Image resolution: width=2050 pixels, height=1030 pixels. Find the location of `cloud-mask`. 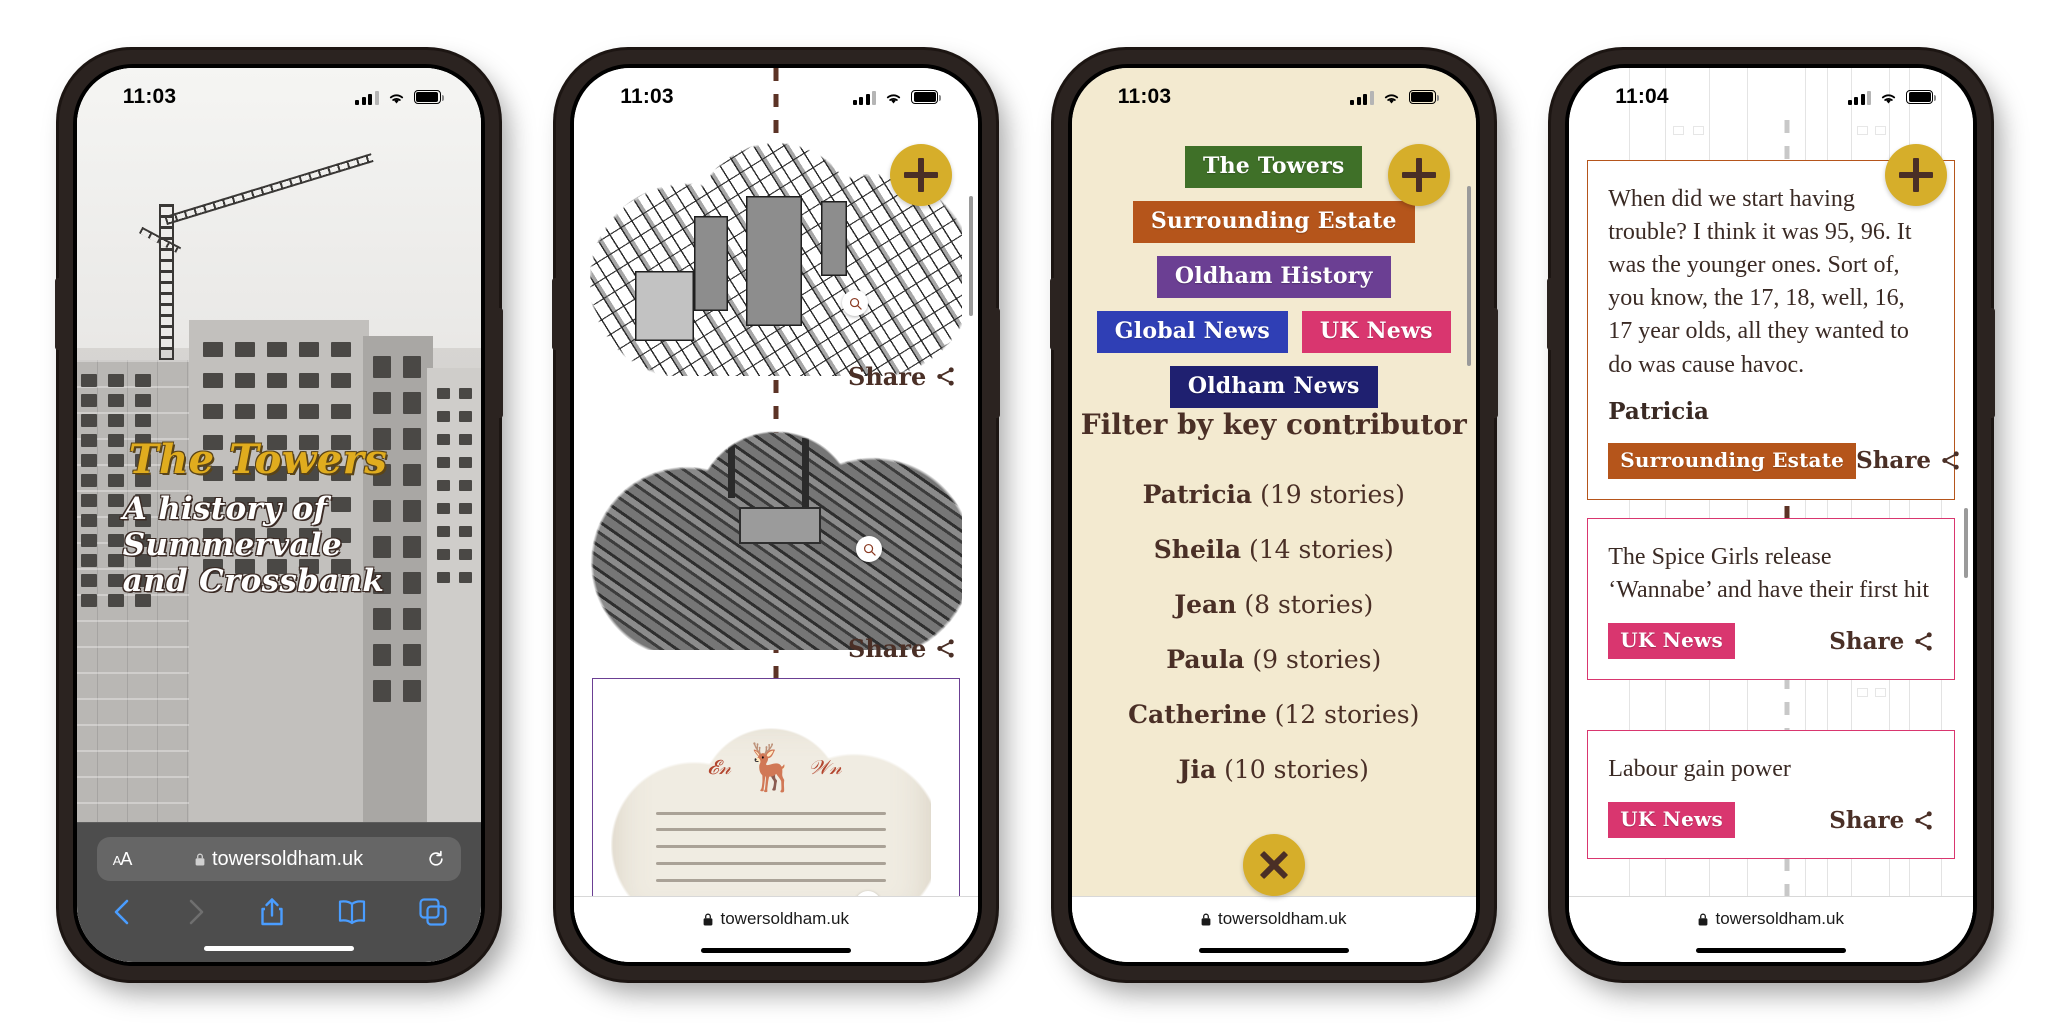

cloud-mask is located at coordinates (776, 535).